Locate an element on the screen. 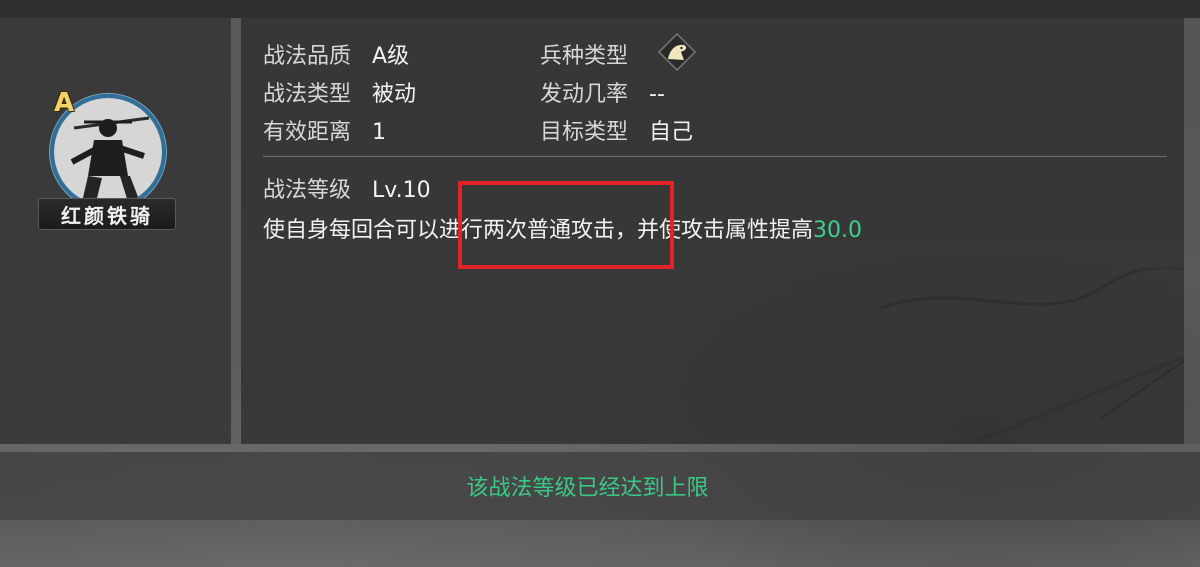 This screenshot has width=1200, height=567. skill-grade-badge: A is located at coordinates (64, 103).